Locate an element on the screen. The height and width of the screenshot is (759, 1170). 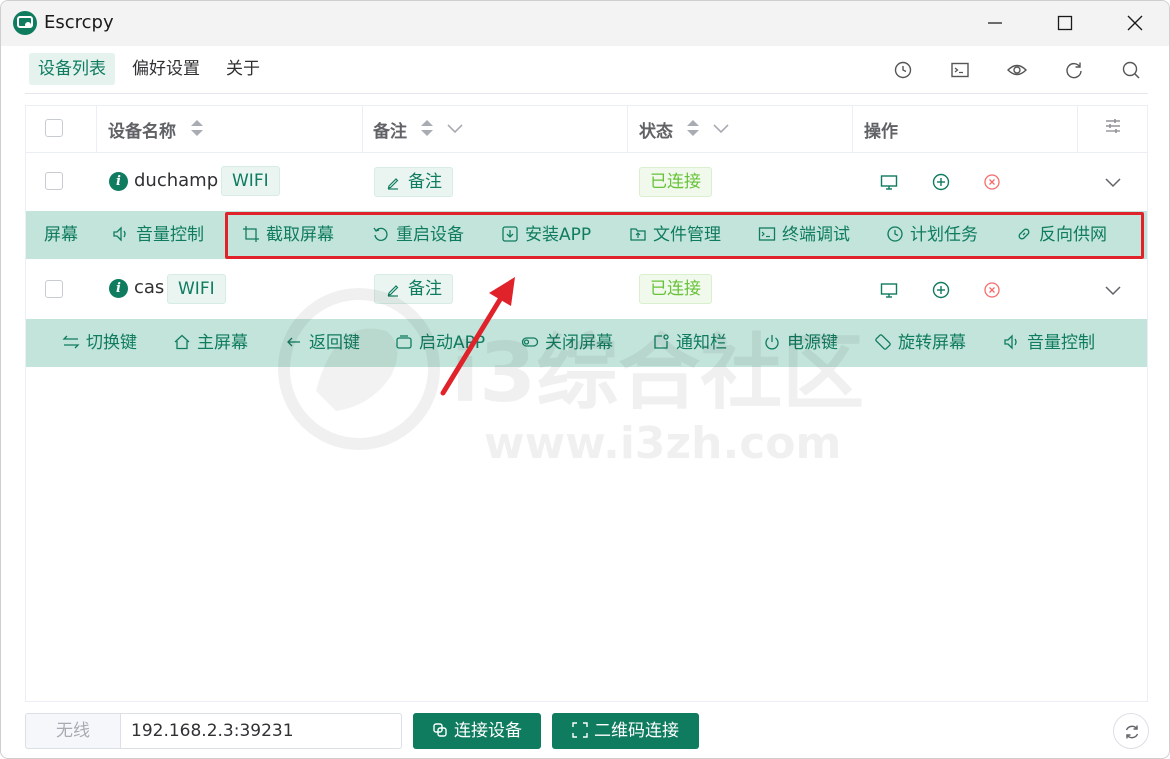
power-key-label: 电源键 is located at coordinates (812, 343).